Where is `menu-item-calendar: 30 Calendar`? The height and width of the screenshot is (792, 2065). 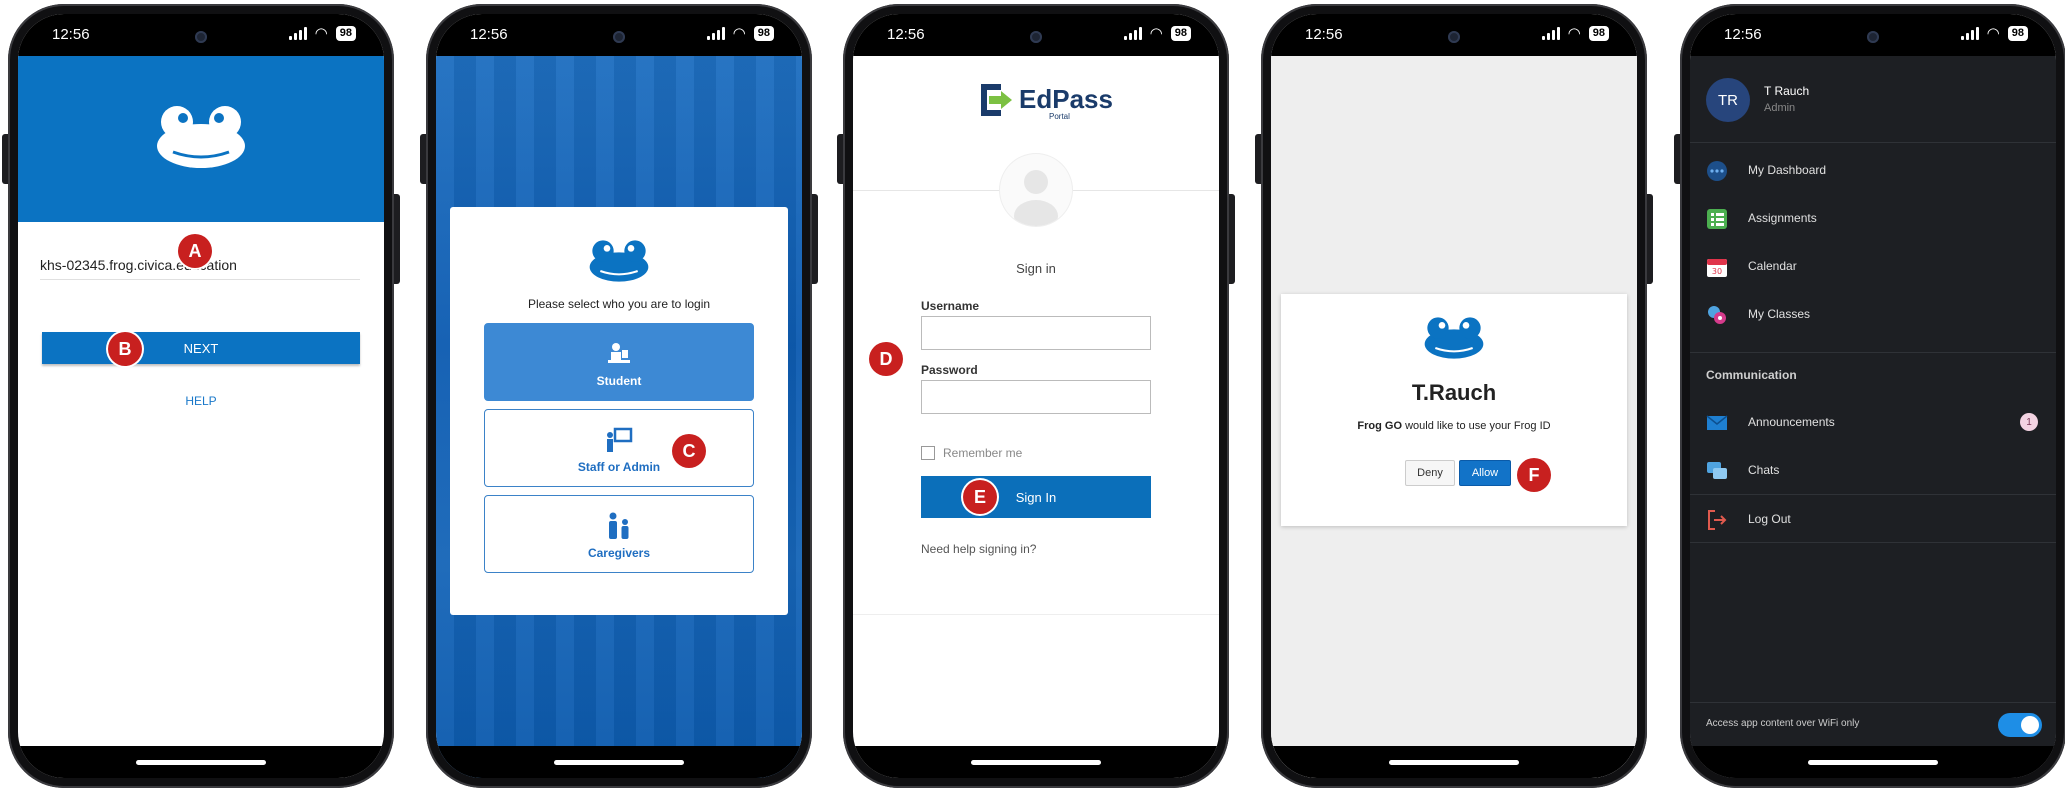 menu-item-calendar: 30 Calendar is located at coordinates (1873, 266).